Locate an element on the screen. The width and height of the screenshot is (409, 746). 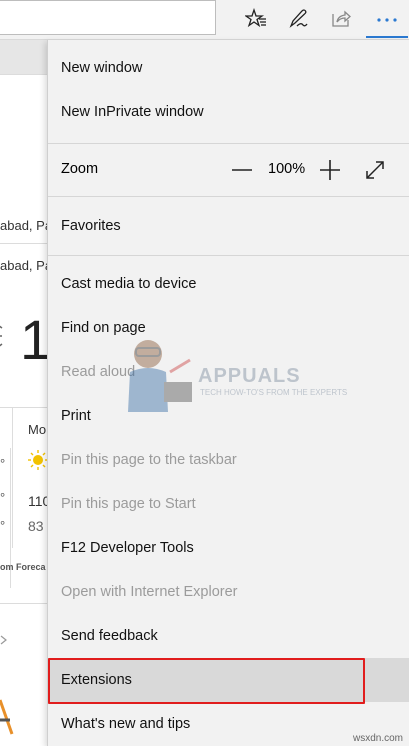
weather-city-label: abad, Pa is located at coordinates (26, 225).